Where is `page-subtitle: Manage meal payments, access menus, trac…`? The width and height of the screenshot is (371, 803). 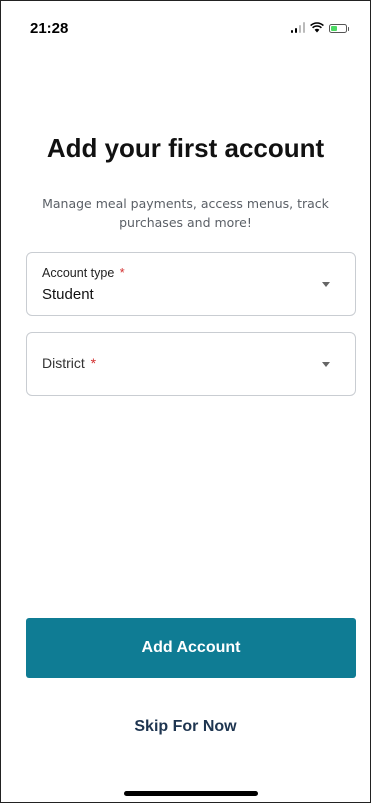 page-subtitle: Manage meal payments, access menus, trac… is located at coordinates (185, 213).